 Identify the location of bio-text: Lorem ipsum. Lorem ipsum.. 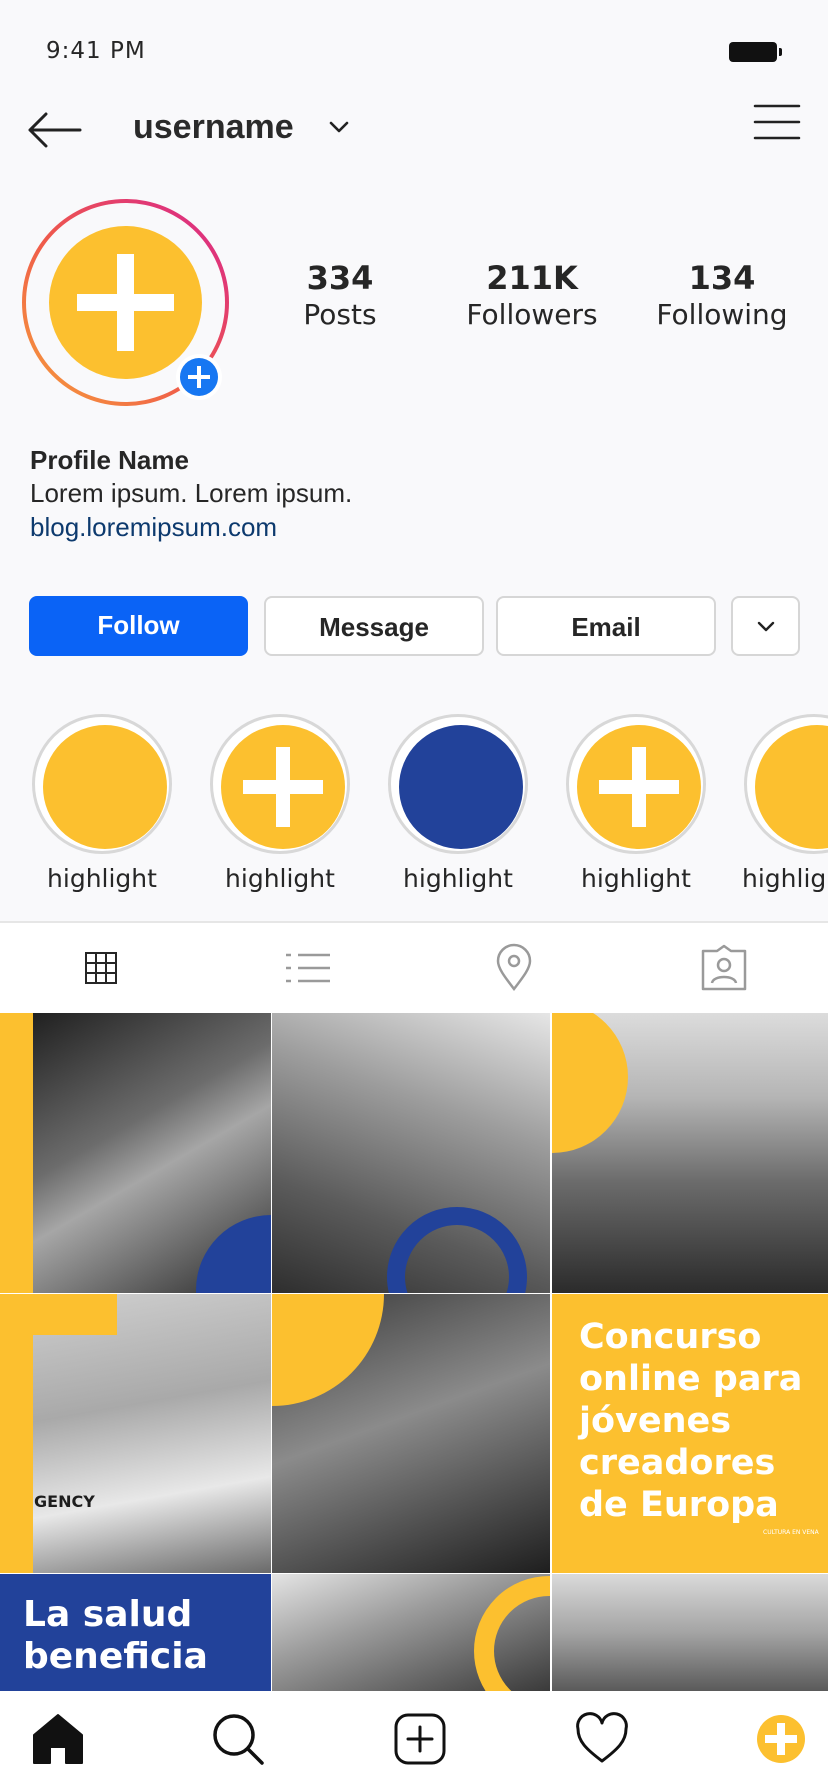
(191, 493).